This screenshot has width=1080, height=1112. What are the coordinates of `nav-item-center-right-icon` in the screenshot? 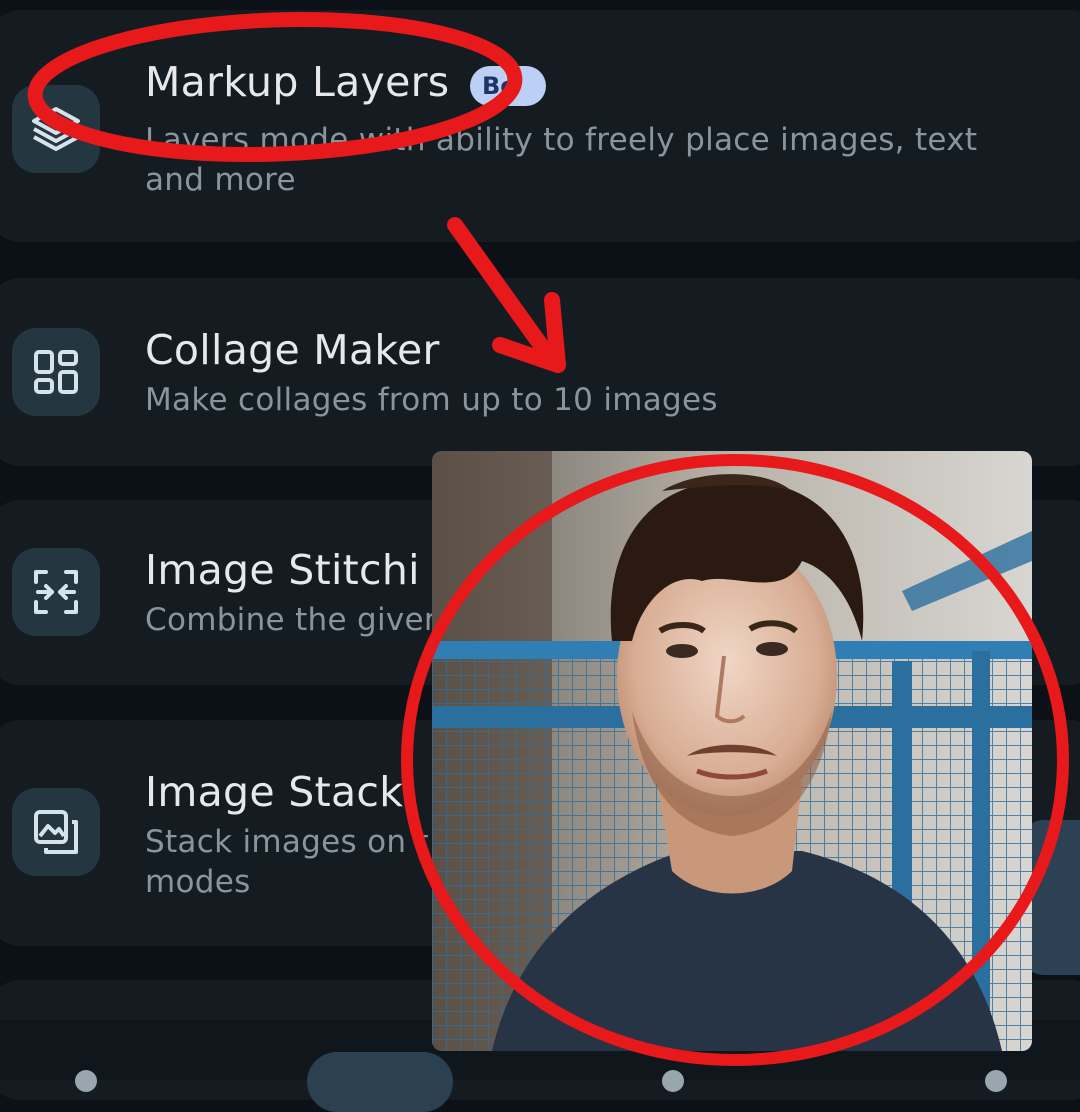 It's located at (673, 1081).